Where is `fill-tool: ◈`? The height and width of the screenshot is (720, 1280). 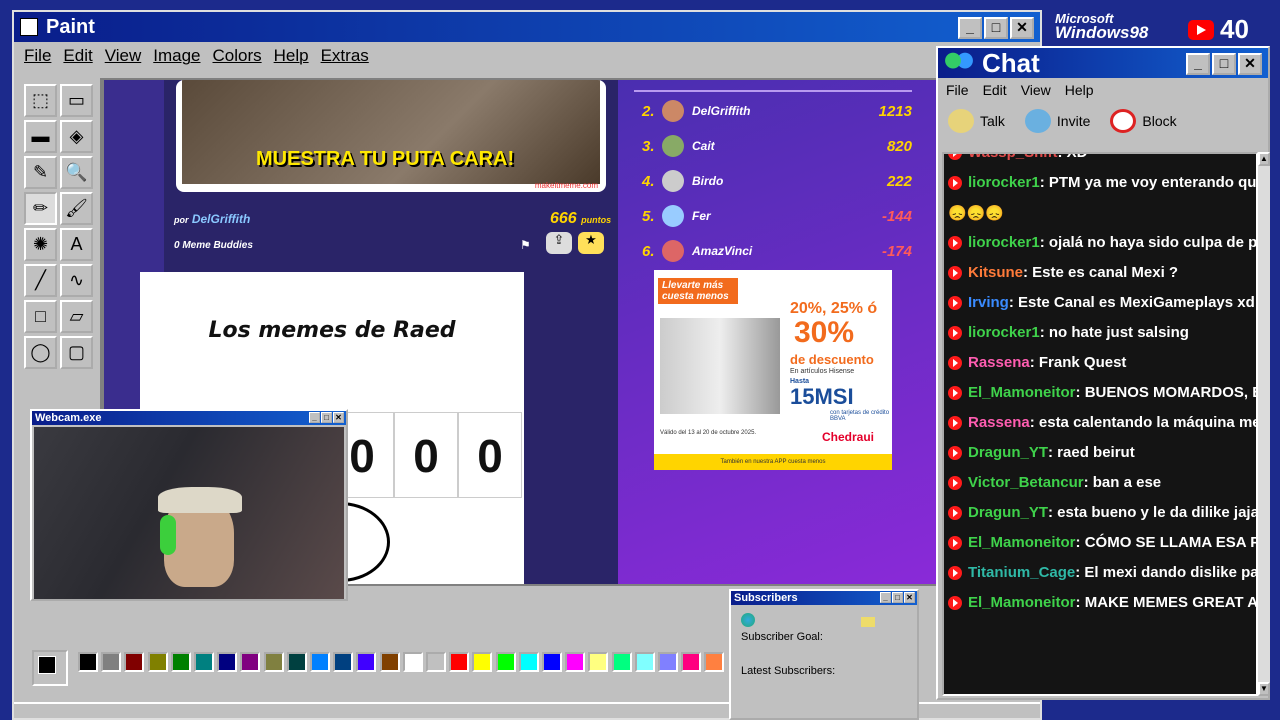 fill-tool: ◈ is located at coordinates (76, 136).